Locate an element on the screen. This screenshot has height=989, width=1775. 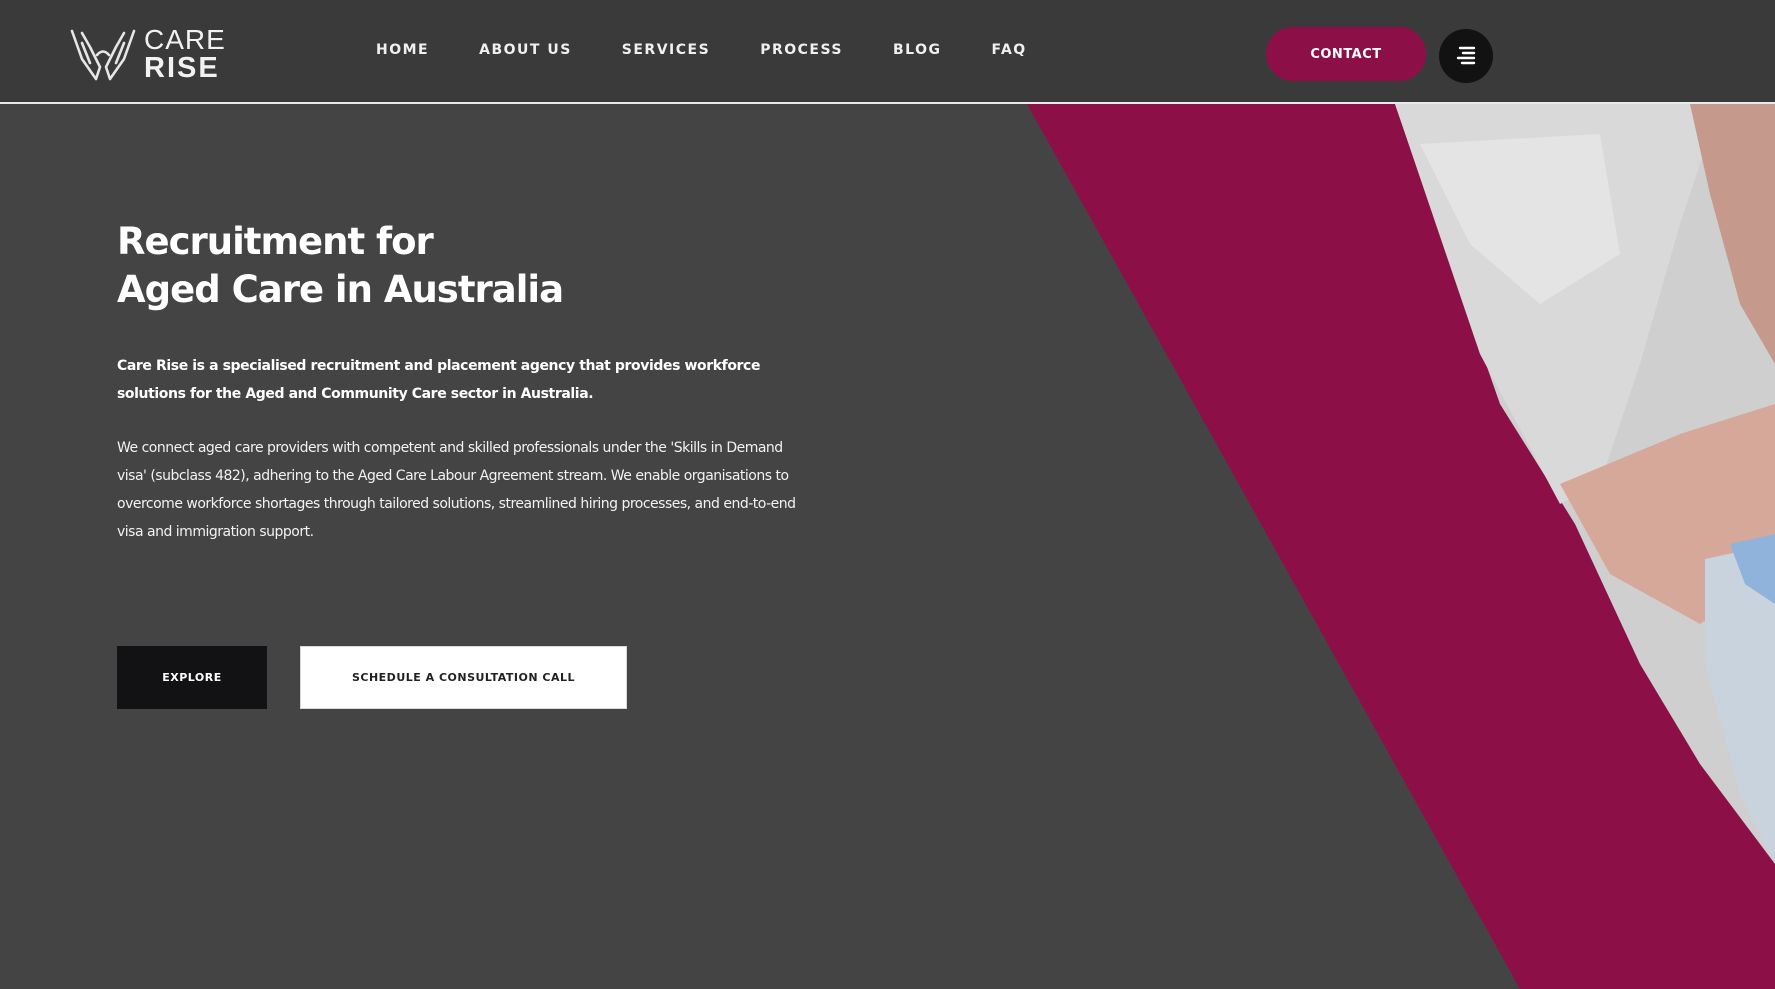
hands-icon is located at coordinates (103, 55).